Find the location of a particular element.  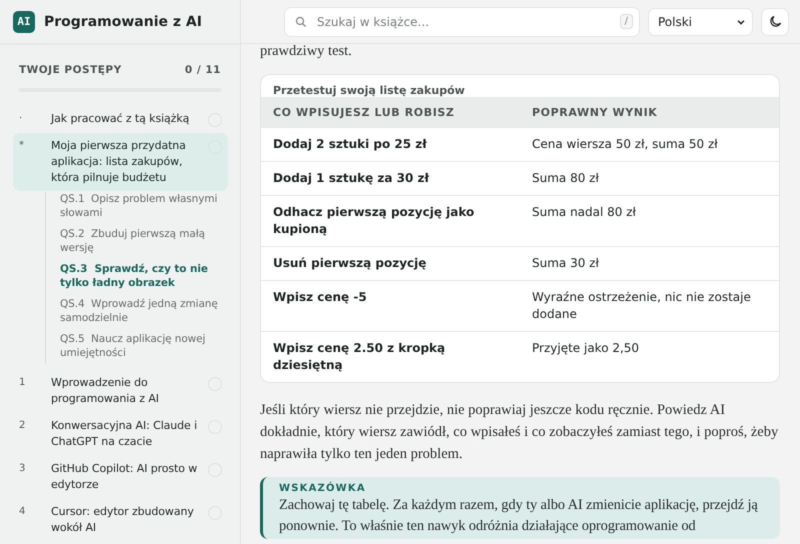

chapter-title: Jak pracować z tą książką is located at coordinates (120, 119).